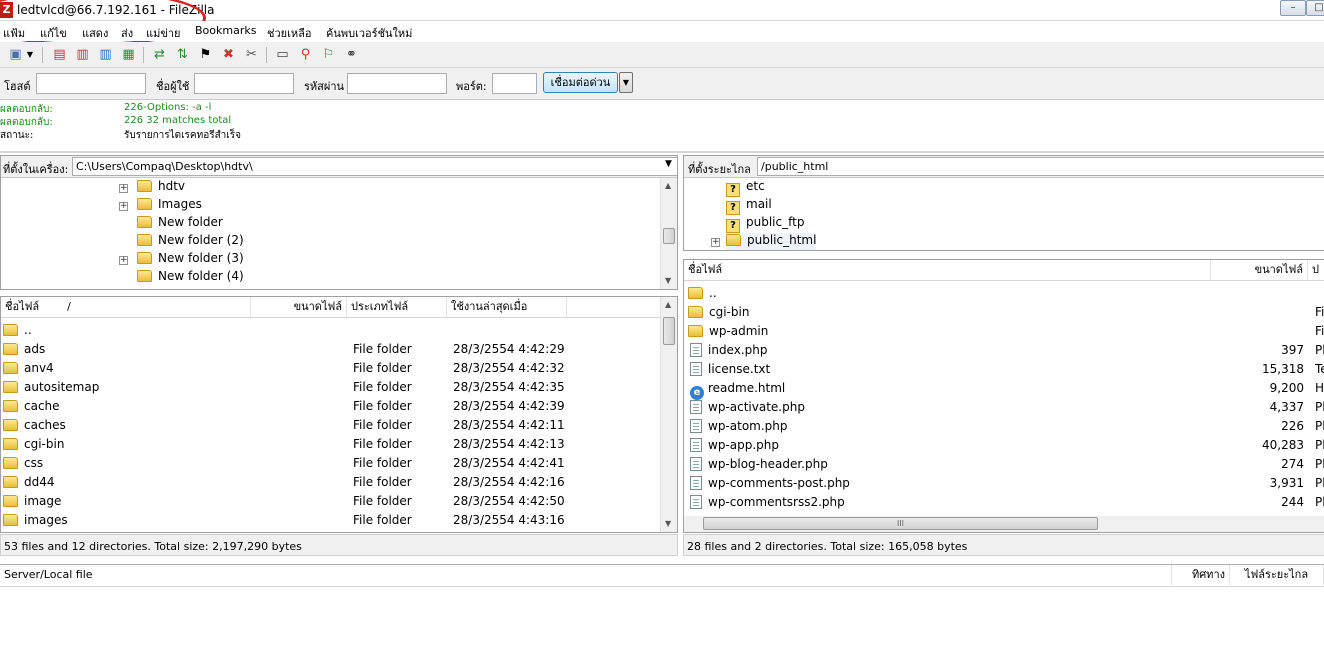 The width and height of the screenshot is (1324, 672). What do you see at coordinates (1004, 312) in the screenshot?
I see `list-item: cgi-bin Fi` at bounding box center [1004, 312].